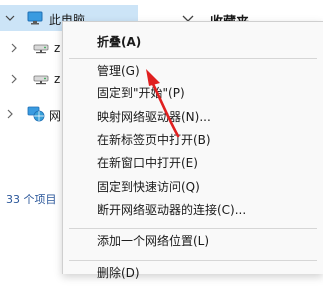 This screenshot has width=323, height=286. I want to click on item-count-status: 33 个项目, so click(31, 199).